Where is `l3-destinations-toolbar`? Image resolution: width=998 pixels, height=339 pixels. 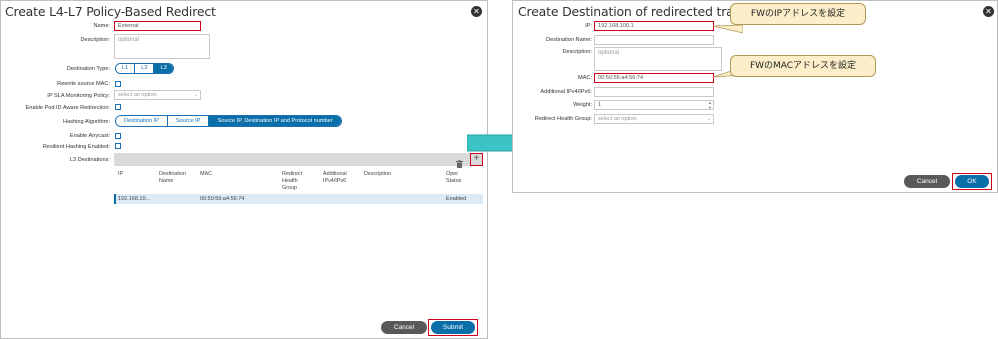
l3-destinations-toolbar is located at coordinates (298, 159).